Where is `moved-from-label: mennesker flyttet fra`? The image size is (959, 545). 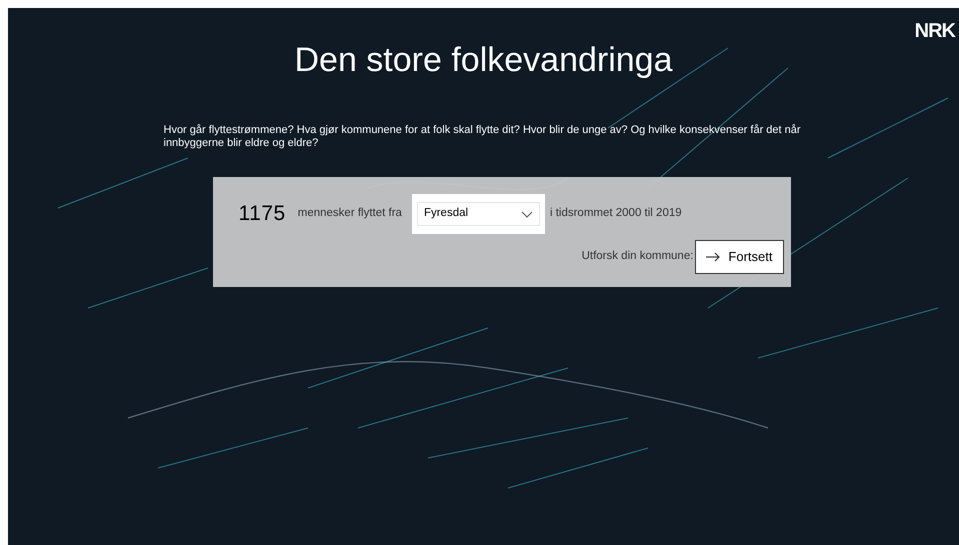
moved-from-label: mennesker flyttet fra is located at coordinates (350, 214).